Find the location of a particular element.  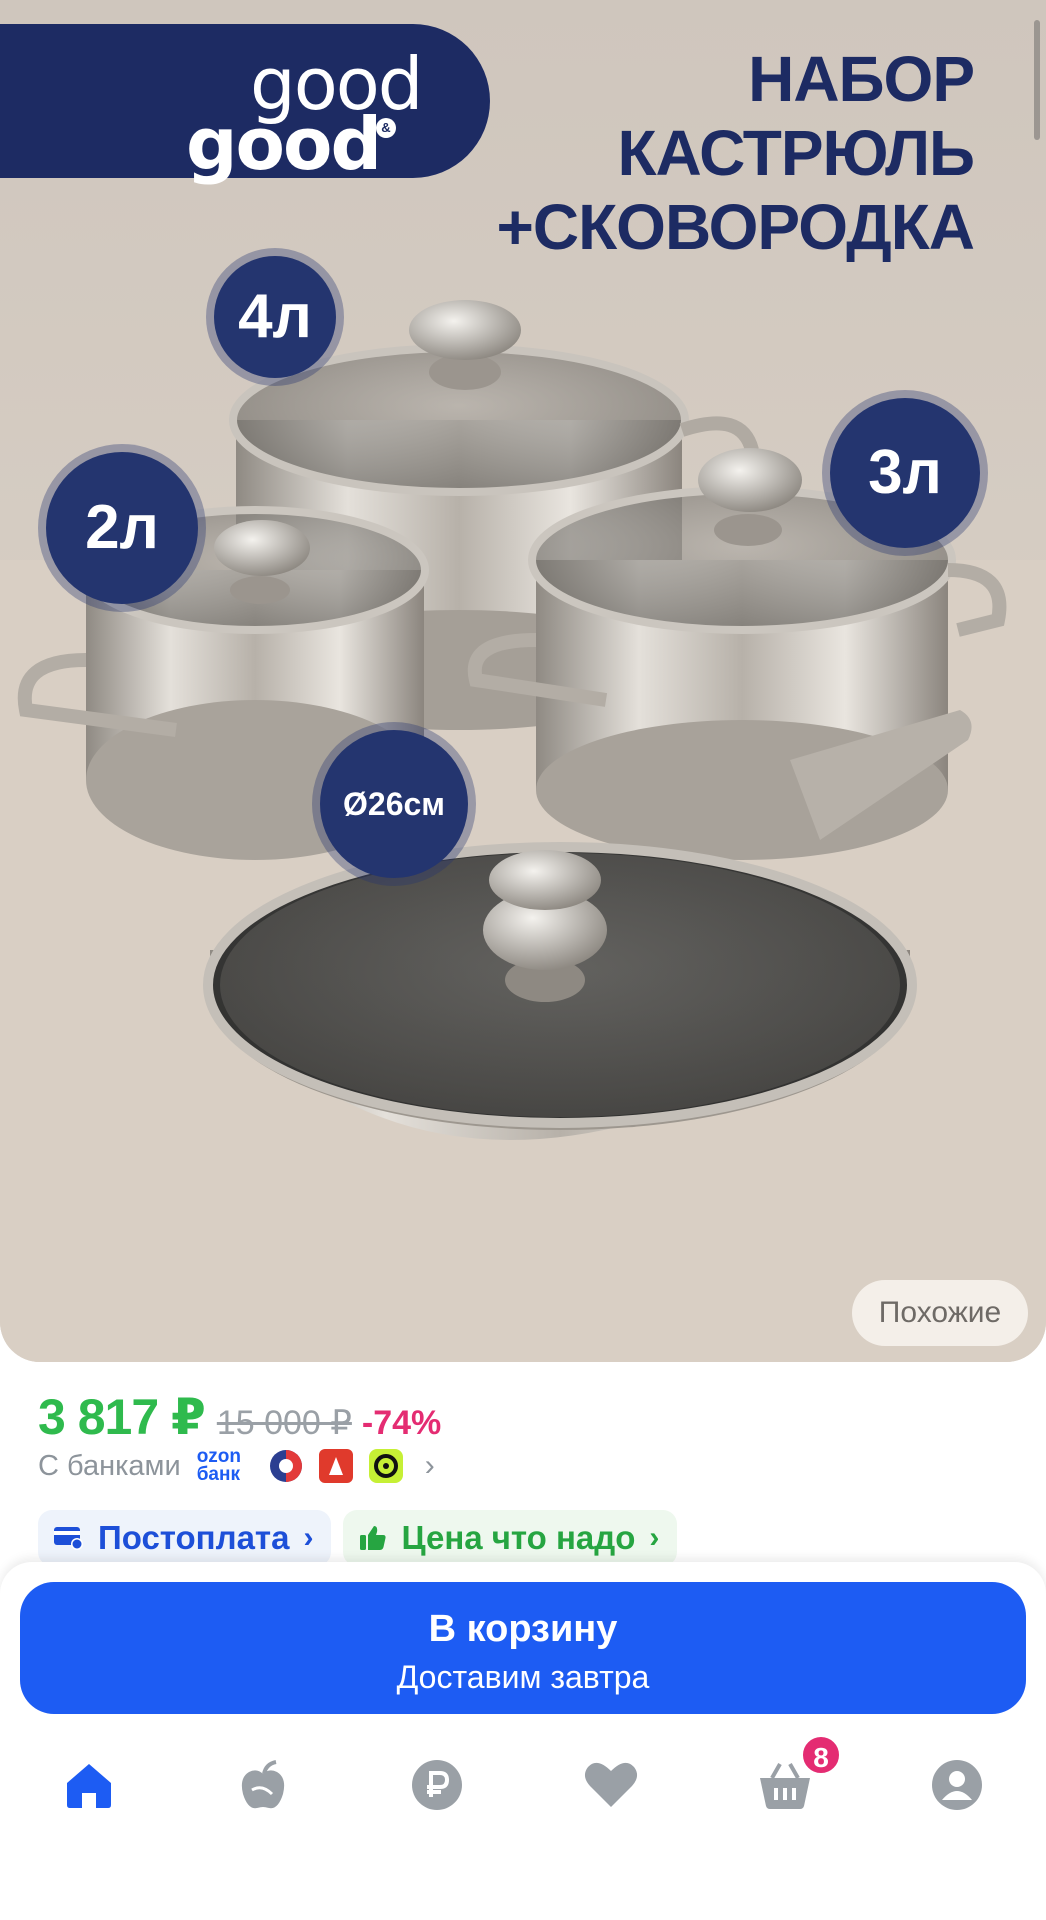

price-current: 3 817 ₽ is located at coordinates (122, 1417).